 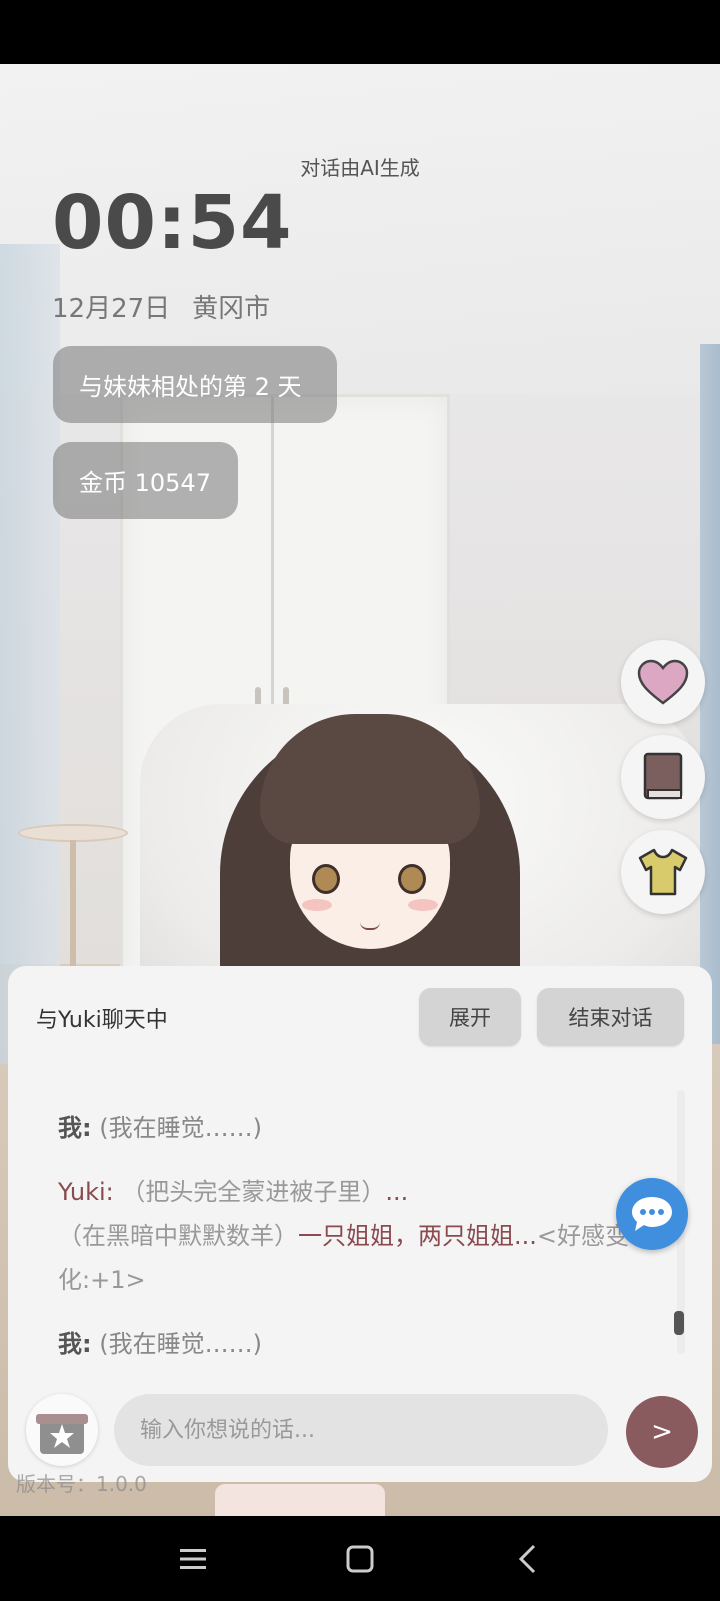 What do you see at coordinates (30, 654) in the screenshot?
I see `window-light` at bounding box center [30, 654].